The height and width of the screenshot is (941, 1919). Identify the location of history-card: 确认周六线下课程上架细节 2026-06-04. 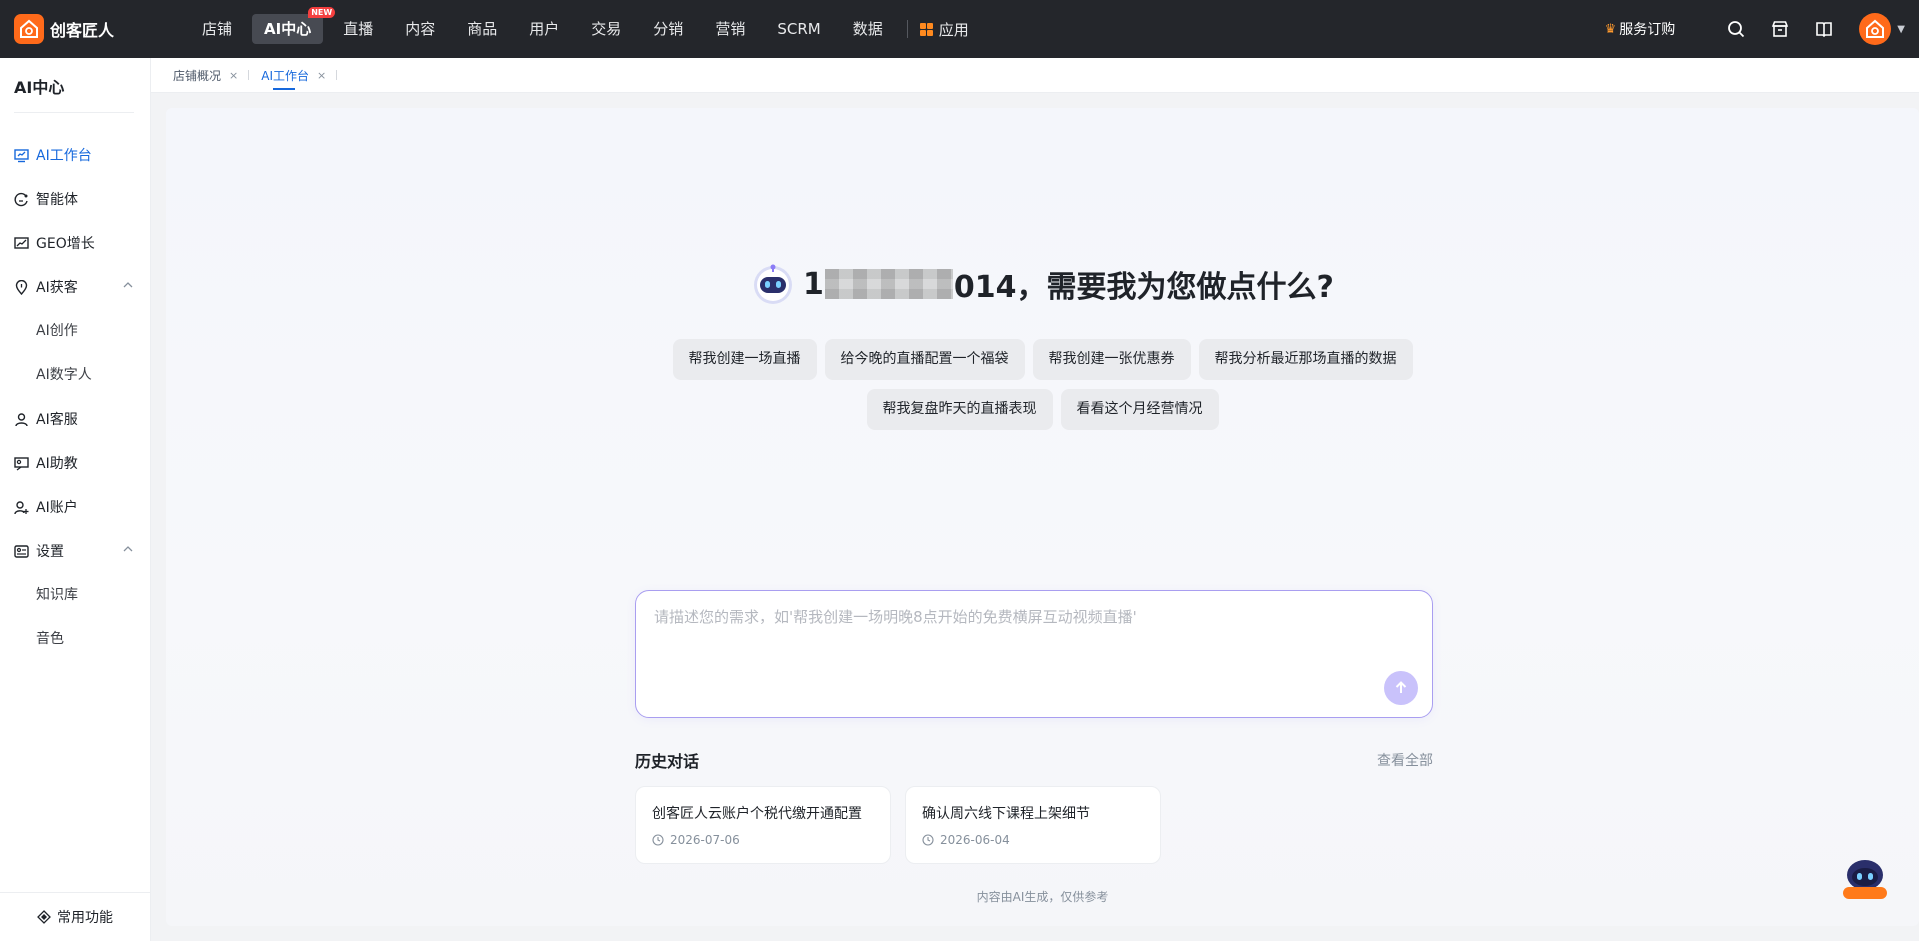
(1033, 825).